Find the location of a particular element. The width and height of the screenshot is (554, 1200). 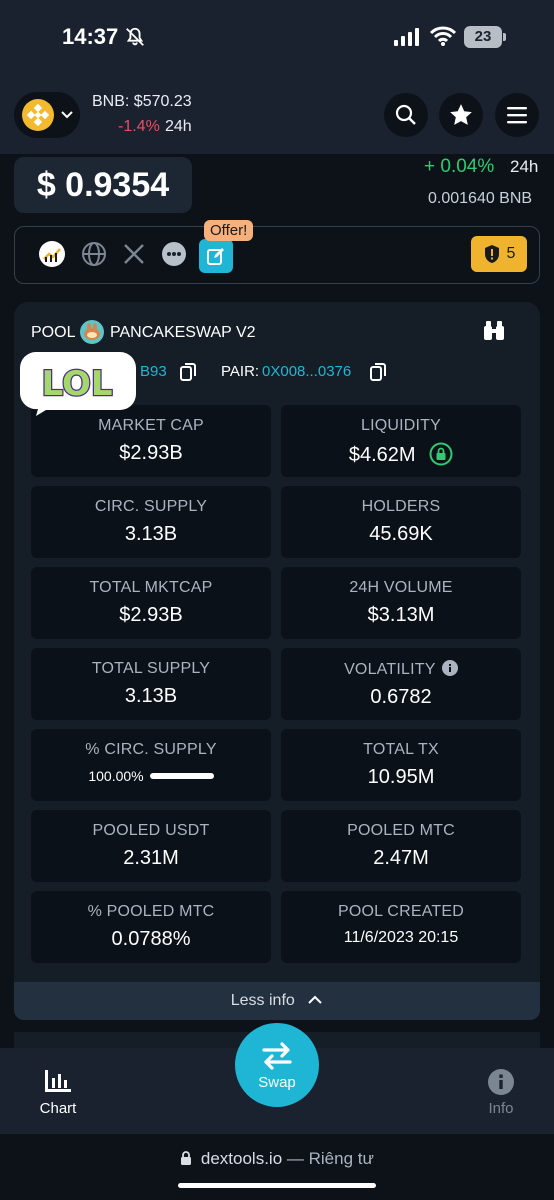

stat-pool-created: POOL CREATED 11/6/2023 20:15 is located at coordinates (401, 927).